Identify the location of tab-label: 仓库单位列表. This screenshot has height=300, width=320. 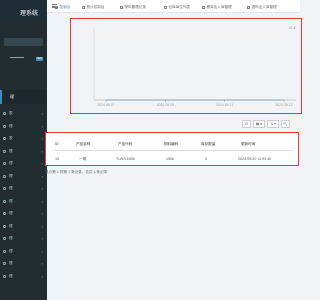
(179, 7).